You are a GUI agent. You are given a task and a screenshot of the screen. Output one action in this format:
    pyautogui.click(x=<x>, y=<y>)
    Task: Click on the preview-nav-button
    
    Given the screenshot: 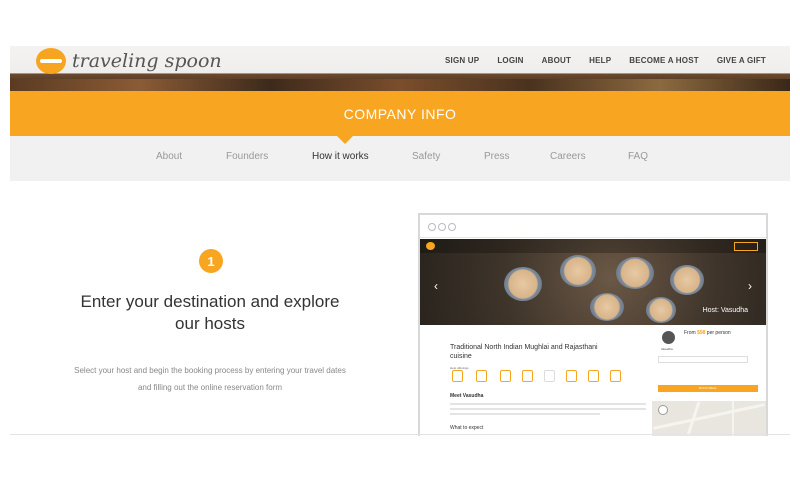 What is the action you would take?
    pyautogui.click(x=746, y=246)
    